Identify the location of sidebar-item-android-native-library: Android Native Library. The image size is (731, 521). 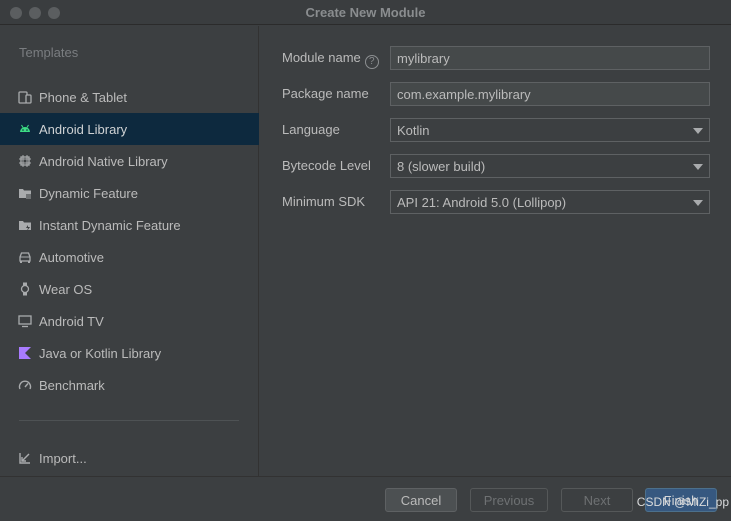
(129, 161).